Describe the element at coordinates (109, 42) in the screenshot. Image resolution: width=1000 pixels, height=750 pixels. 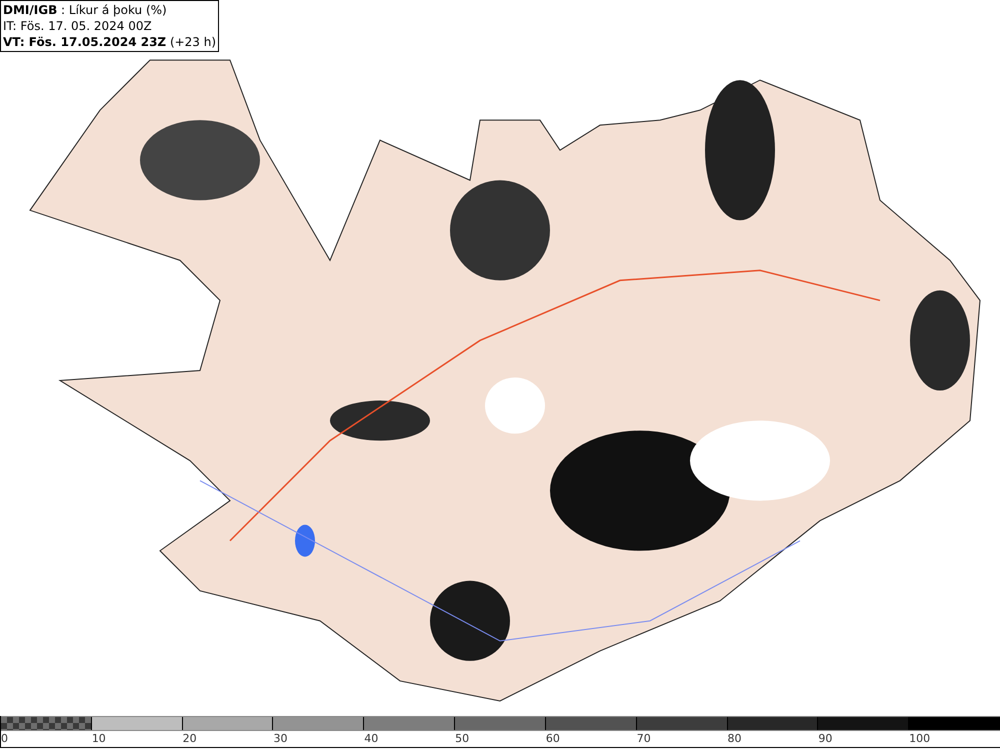
I see `map-info-line: VT: Fös. 17.05.2024 23Z (+23 h)` at that location.